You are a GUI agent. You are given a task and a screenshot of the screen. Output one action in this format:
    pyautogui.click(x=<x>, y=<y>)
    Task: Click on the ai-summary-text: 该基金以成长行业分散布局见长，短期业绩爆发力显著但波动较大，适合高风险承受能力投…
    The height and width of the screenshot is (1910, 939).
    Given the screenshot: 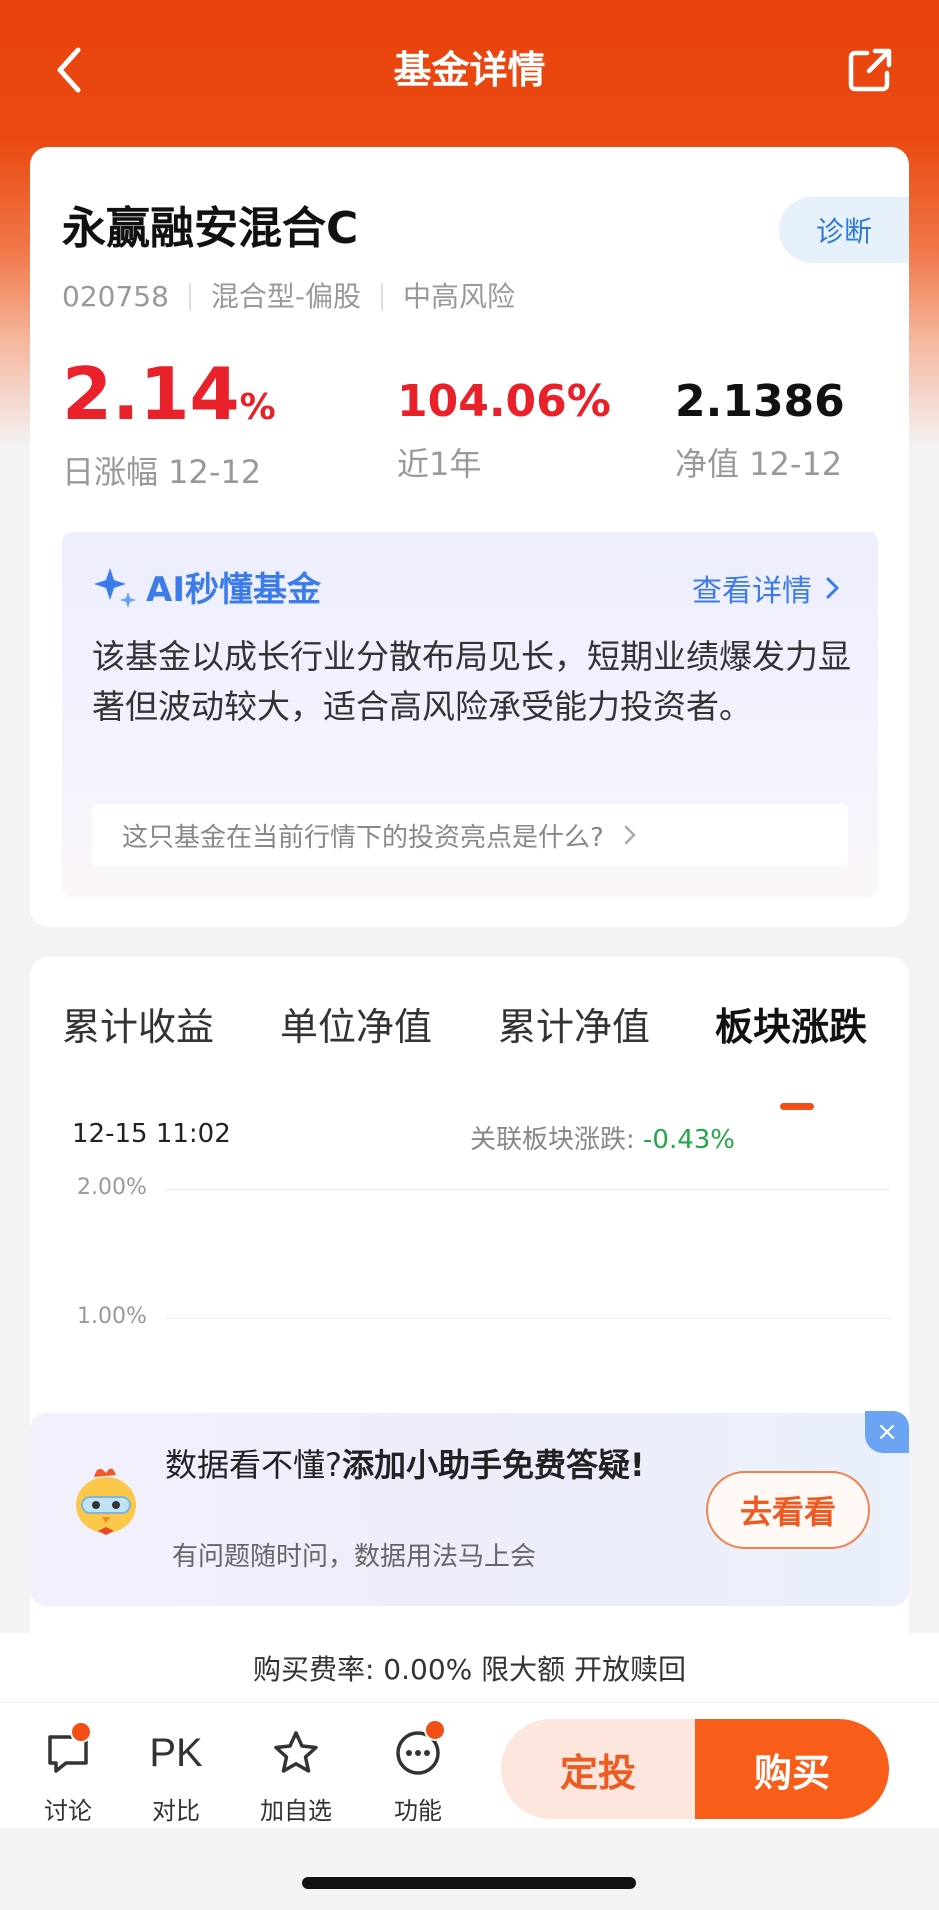 What is the action you would take?
    pyautogui.click(x=471, y=681)
    